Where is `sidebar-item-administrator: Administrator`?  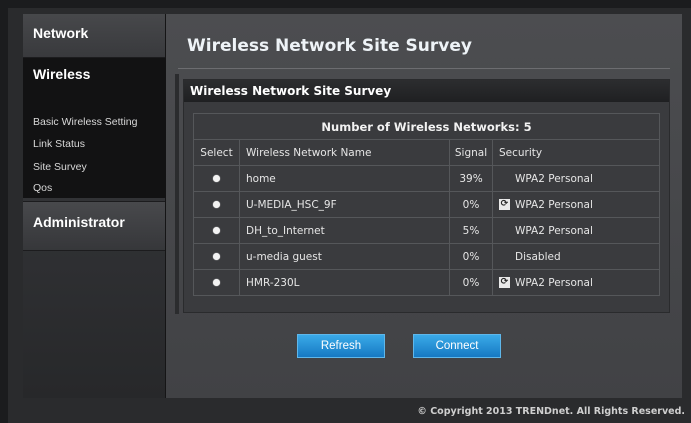 sidebar-item-administrator: Administrator is located at coordinates (94, 226).